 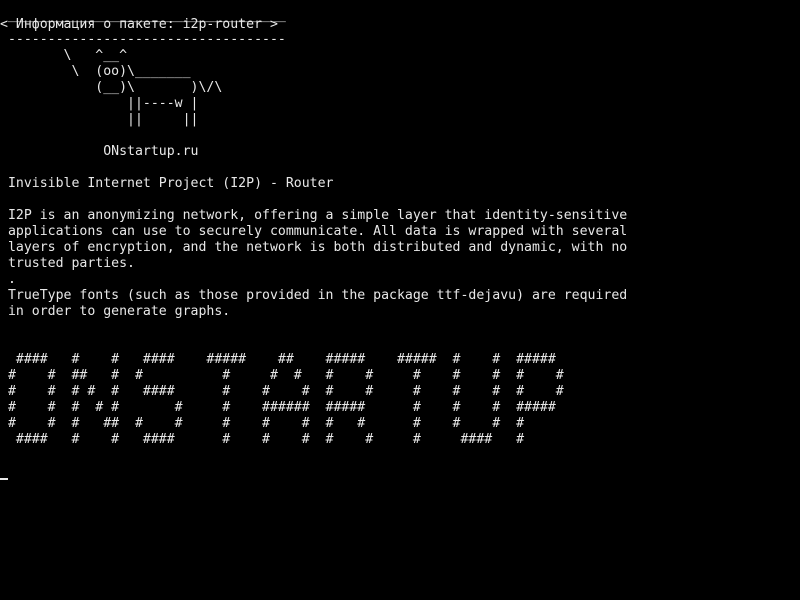 I want to click on ascii-banner-line: # # # # # # # ###### ##### # # # #####, so click(x=278, y=407).